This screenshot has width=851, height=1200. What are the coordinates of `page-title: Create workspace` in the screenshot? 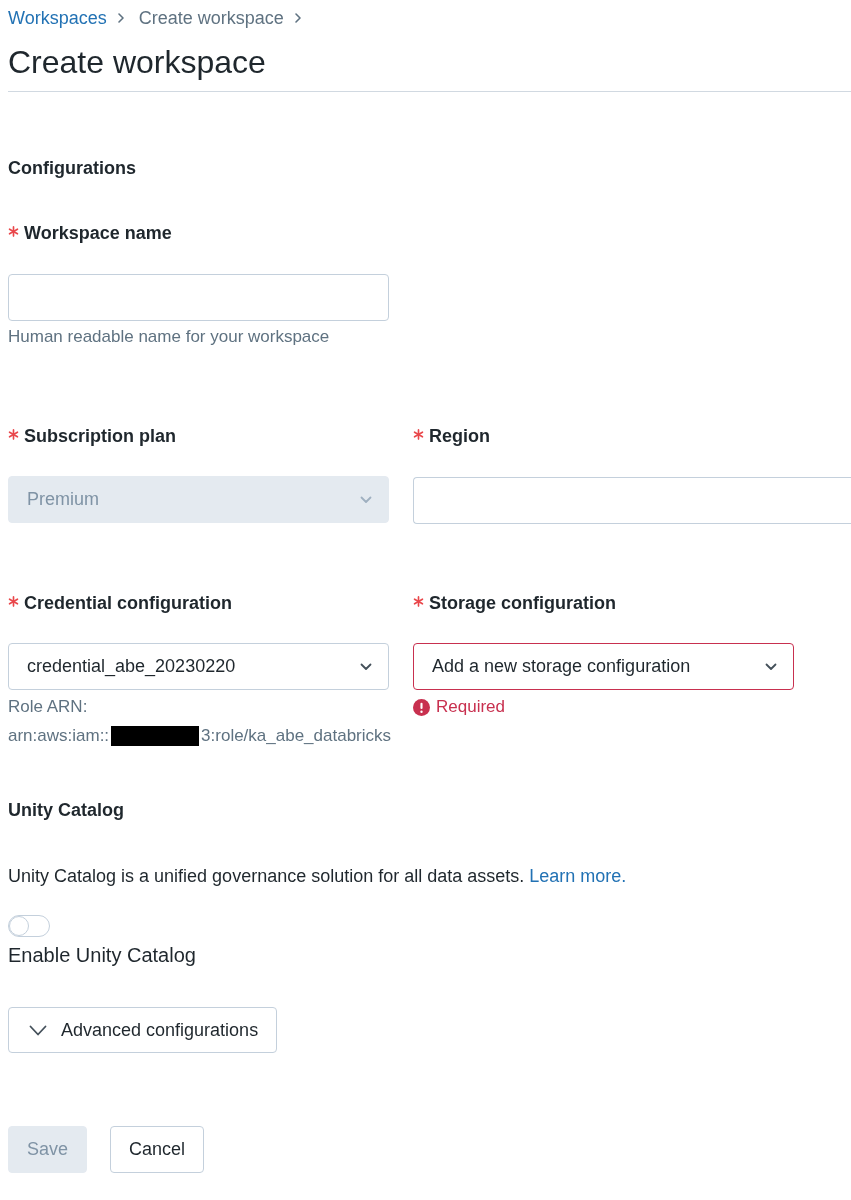 It's located at (137, 62).